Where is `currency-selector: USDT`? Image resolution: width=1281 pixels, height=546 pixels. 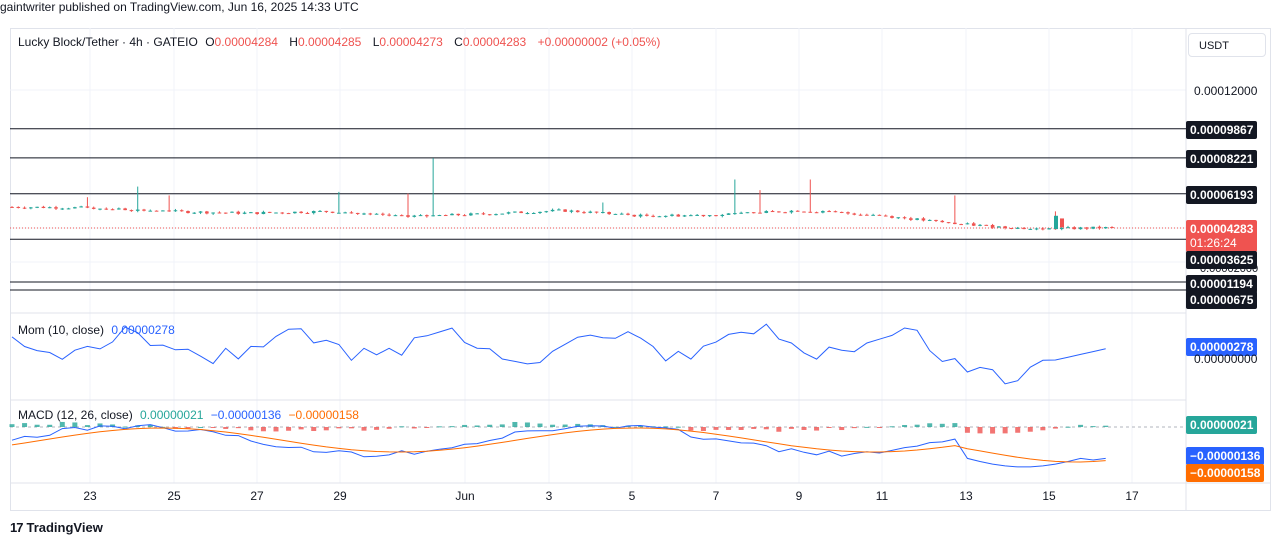 currency-selector: USDT is located at coordinates (1227, 45).